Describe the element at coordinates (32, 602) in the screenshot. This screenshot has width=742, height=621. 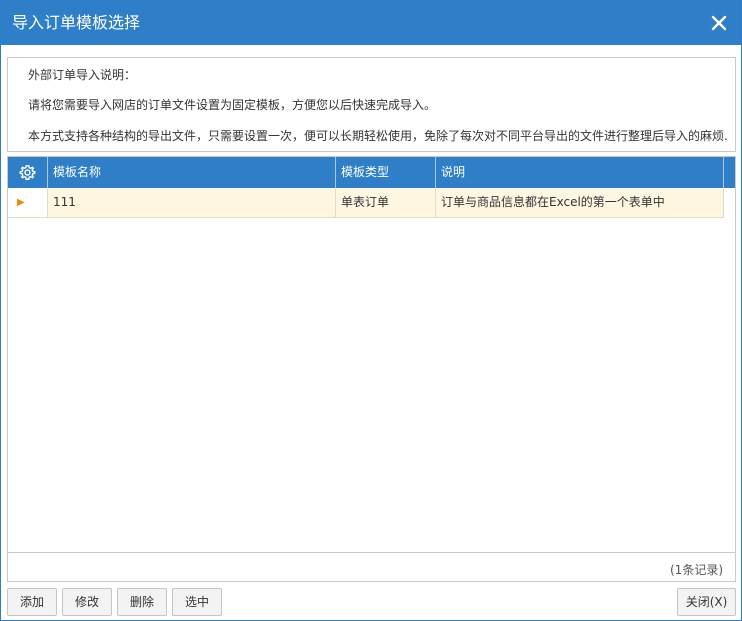
I see `add-button: 添加` at that location.